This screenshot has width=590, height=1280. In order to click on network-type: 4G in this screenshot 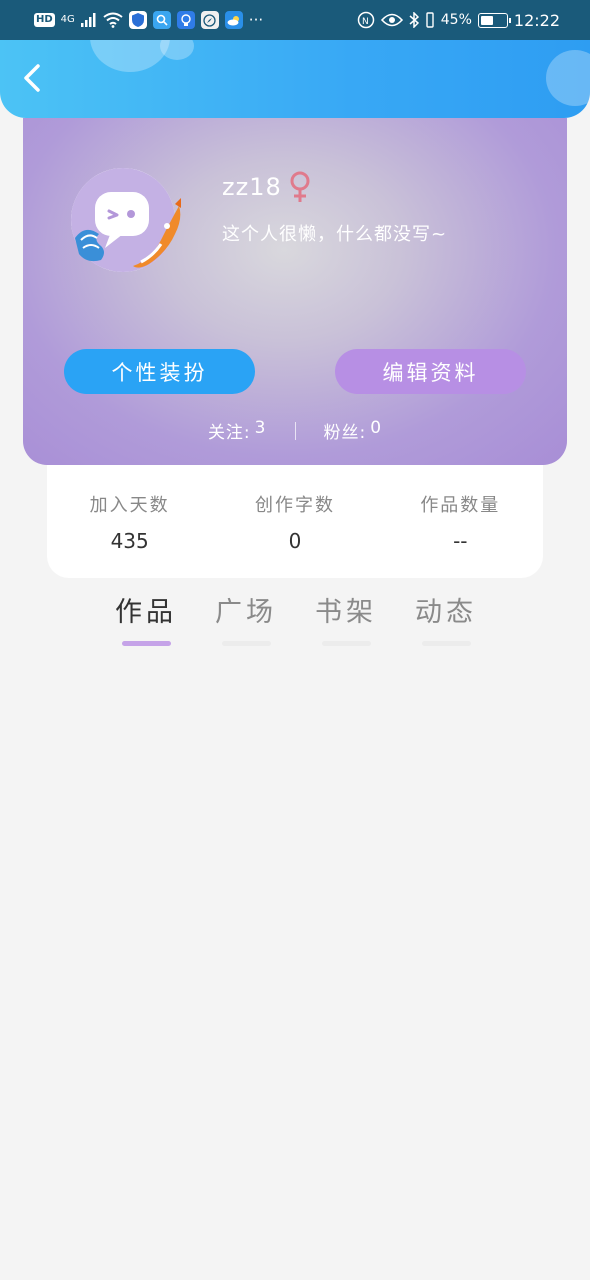, I will do `click(67, 19)`.